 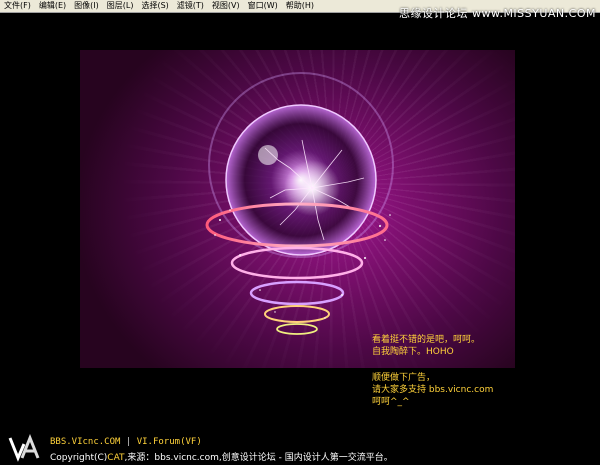 I want to click on watermark-text: 思缘设计论坛 www.MISSYUAN.COM, so click(x=497, y=13).